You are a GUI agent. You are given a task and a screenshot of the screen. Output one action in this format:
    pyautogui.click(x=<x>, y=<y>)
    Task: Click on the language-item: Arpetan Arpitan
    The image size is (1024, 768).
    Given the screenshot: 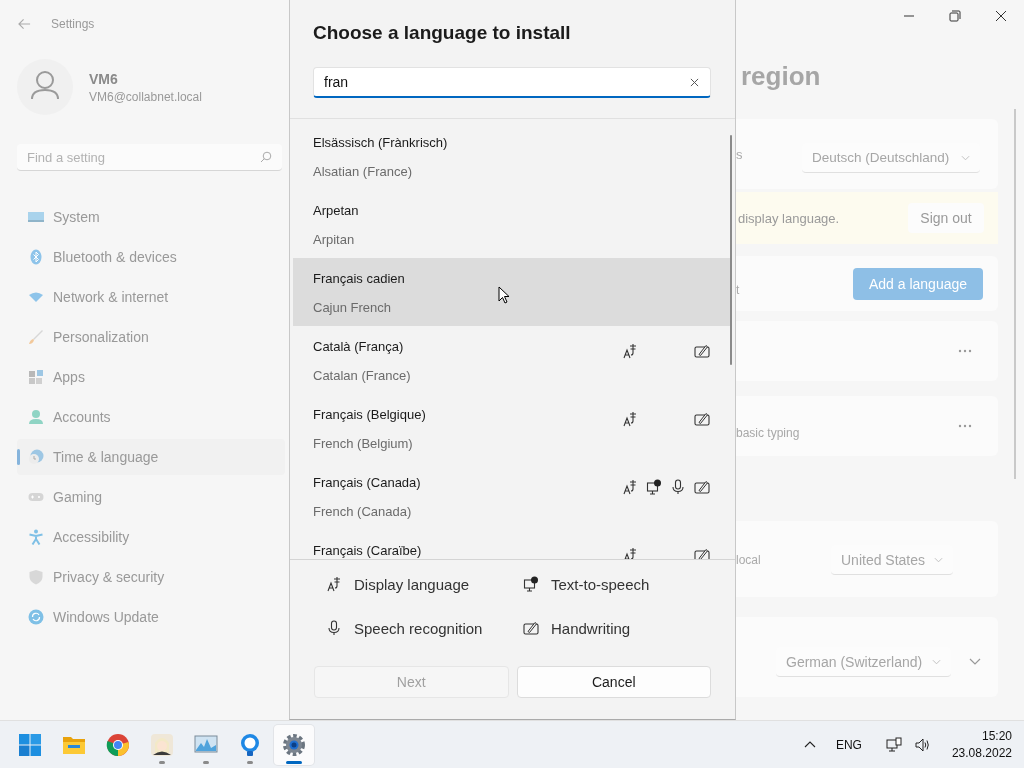 What is the action you would take?
    pyautogui.click(x=511, y=224)
    